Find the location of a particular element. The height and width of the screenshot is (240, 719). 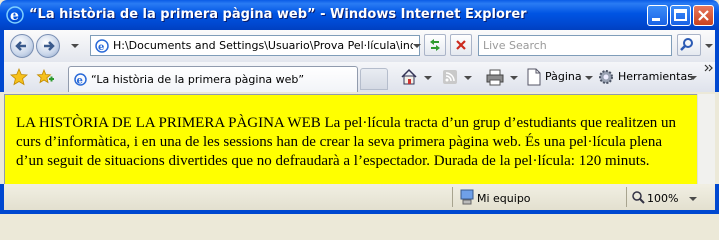

page-menu-dropdown-icon is located at coordinates (588, 81).